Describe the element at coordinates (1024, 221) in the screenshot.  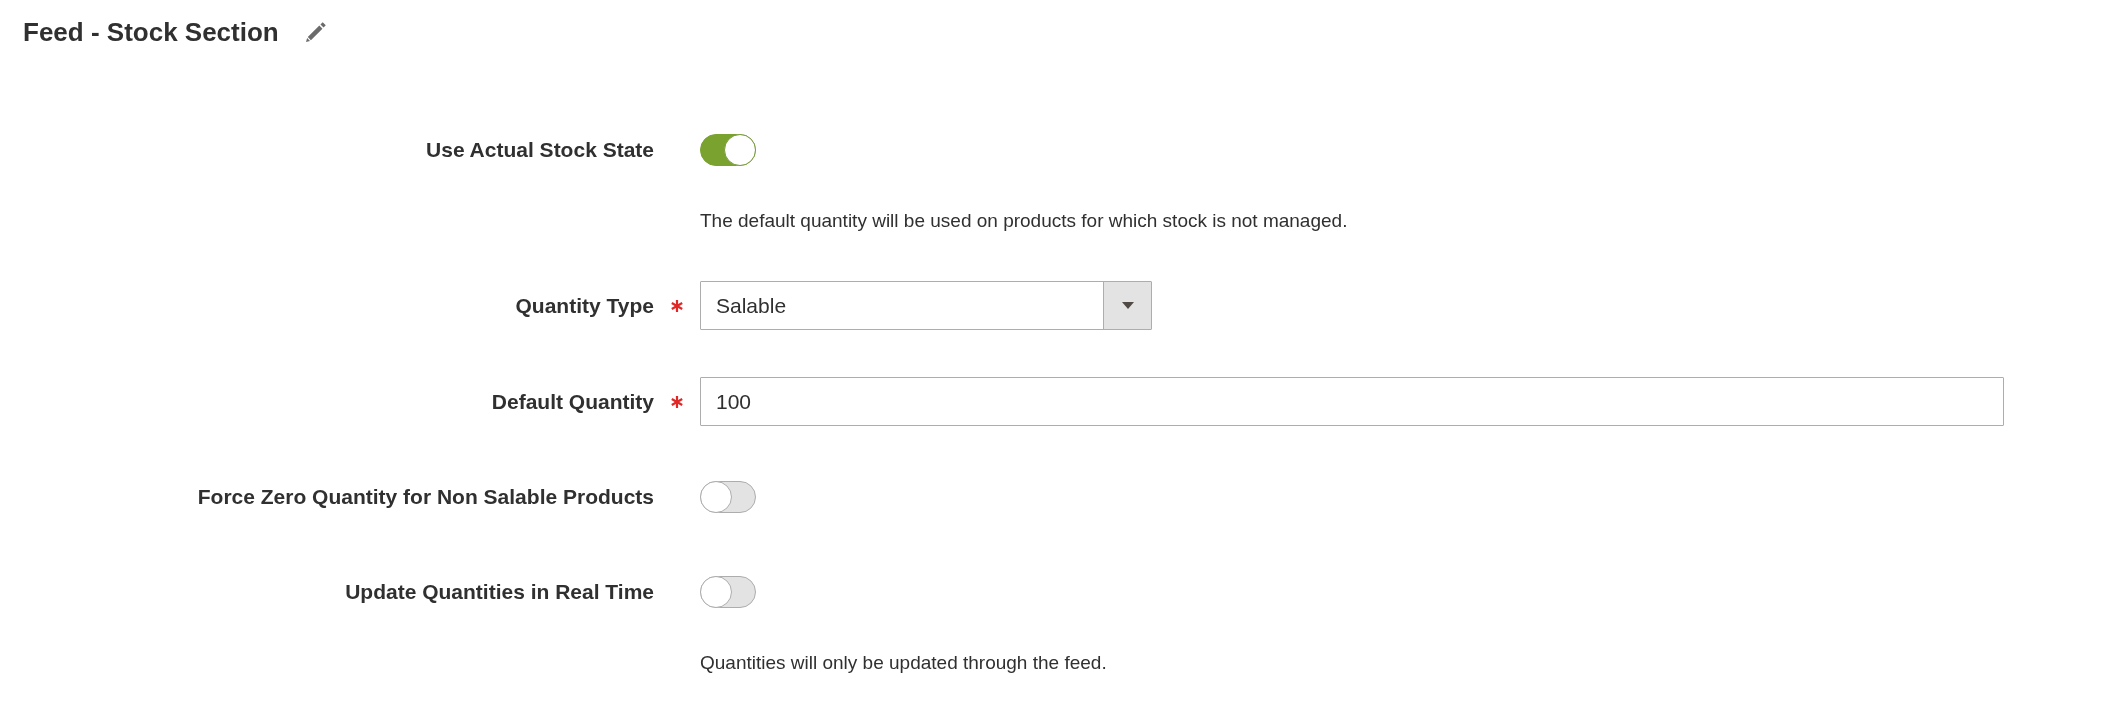
I see `help-text: The default quantity will be used on products for which stock is not managed.` at that location.